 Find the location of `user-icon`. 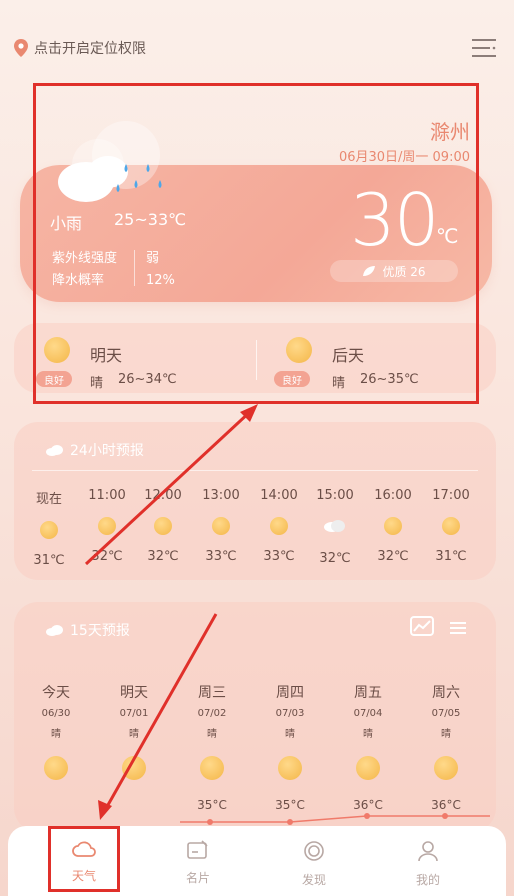

user-icon is located at coordinates (428, 852).